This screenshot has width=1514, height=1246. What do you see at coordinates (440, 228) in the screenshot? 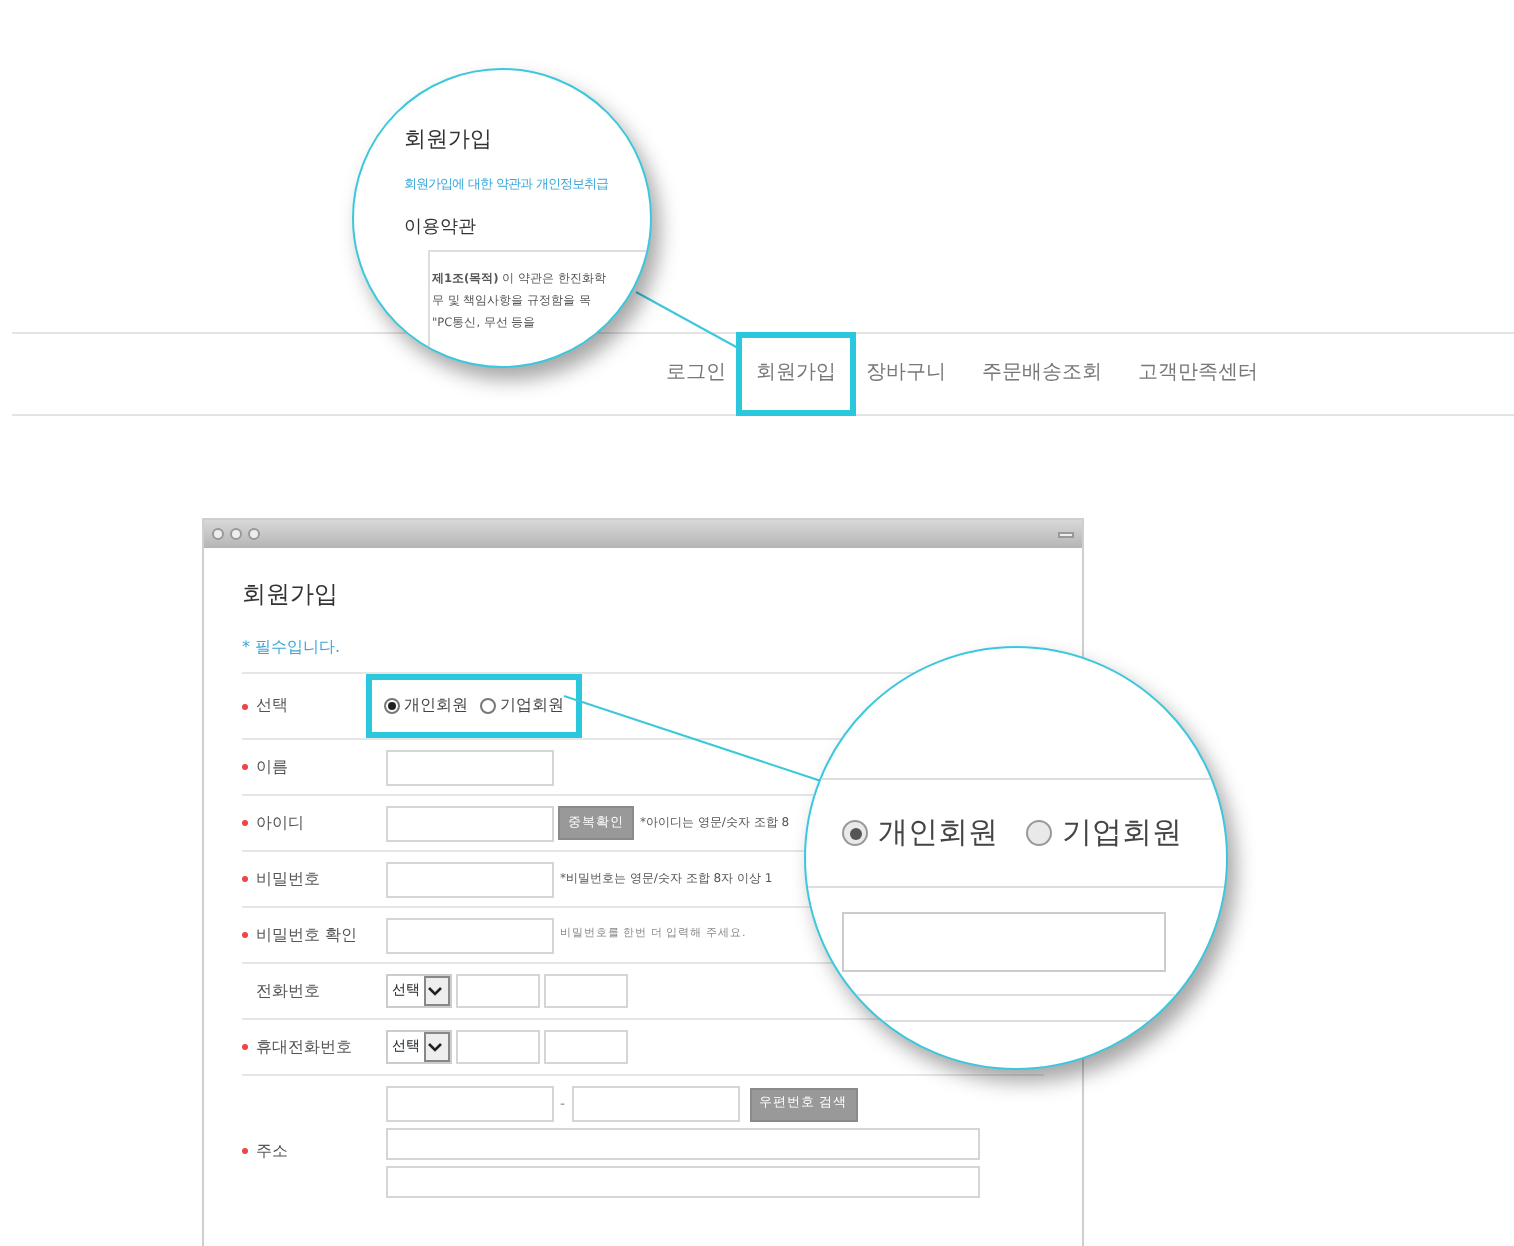
I see `section-title: 이용약관` at bounding box center [440, 228].